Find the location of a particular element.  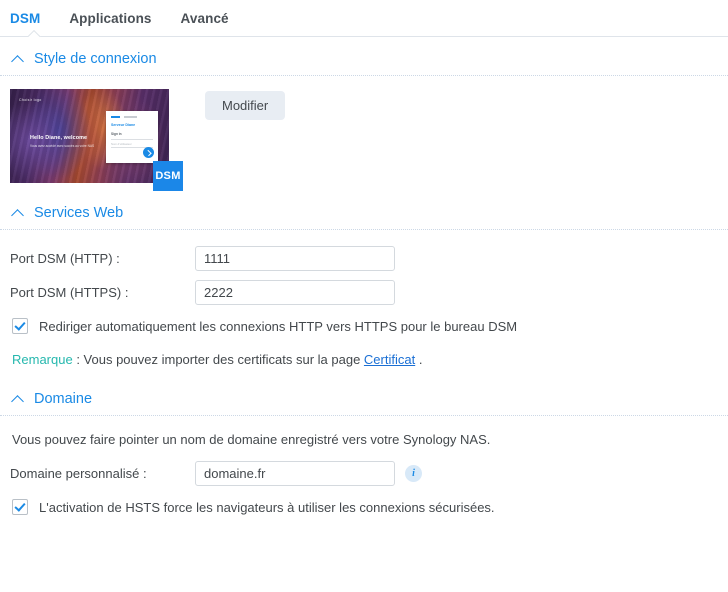

tab-dsm: DSM is located at coordinates (34, 18).